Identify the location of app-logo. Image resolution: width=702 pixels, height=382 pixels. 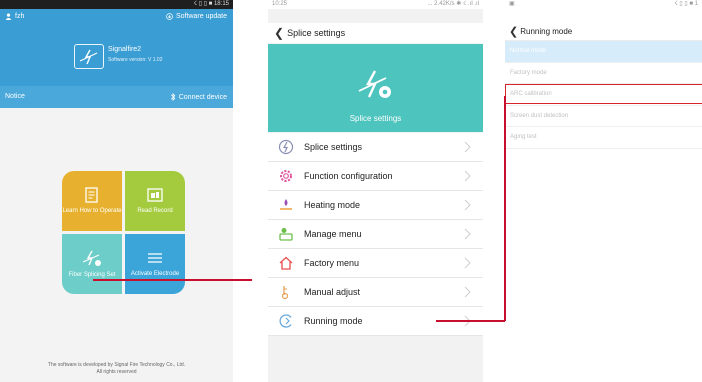
(89, 56).